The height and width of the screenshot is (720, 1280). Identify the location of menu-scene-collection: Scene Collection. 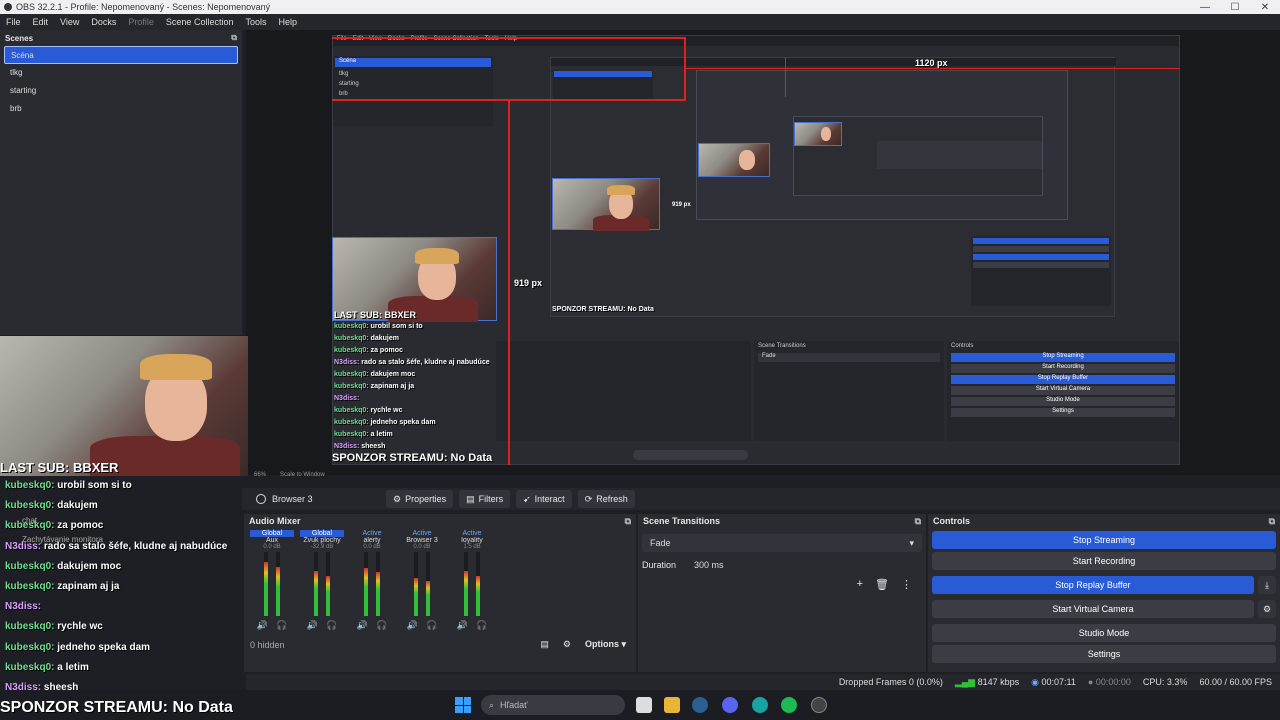
(200, 22).